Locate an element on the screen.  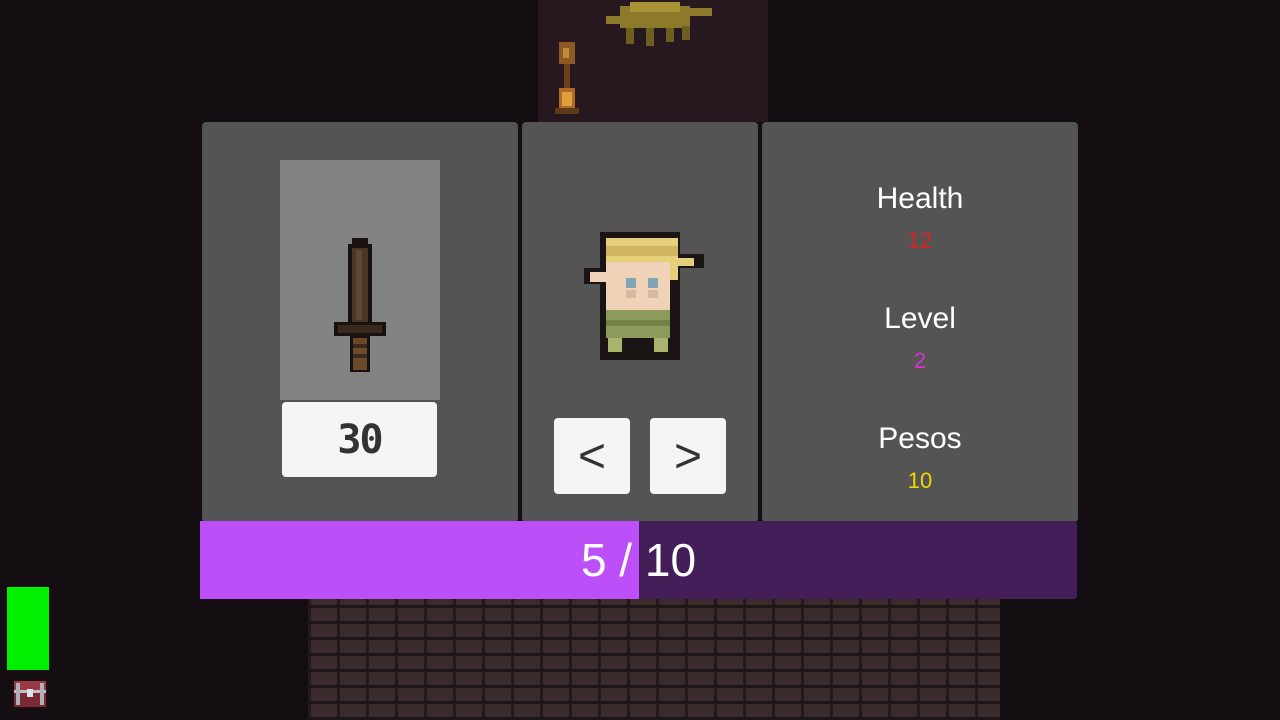
level-label: Level is located at coordinates (920, 318).